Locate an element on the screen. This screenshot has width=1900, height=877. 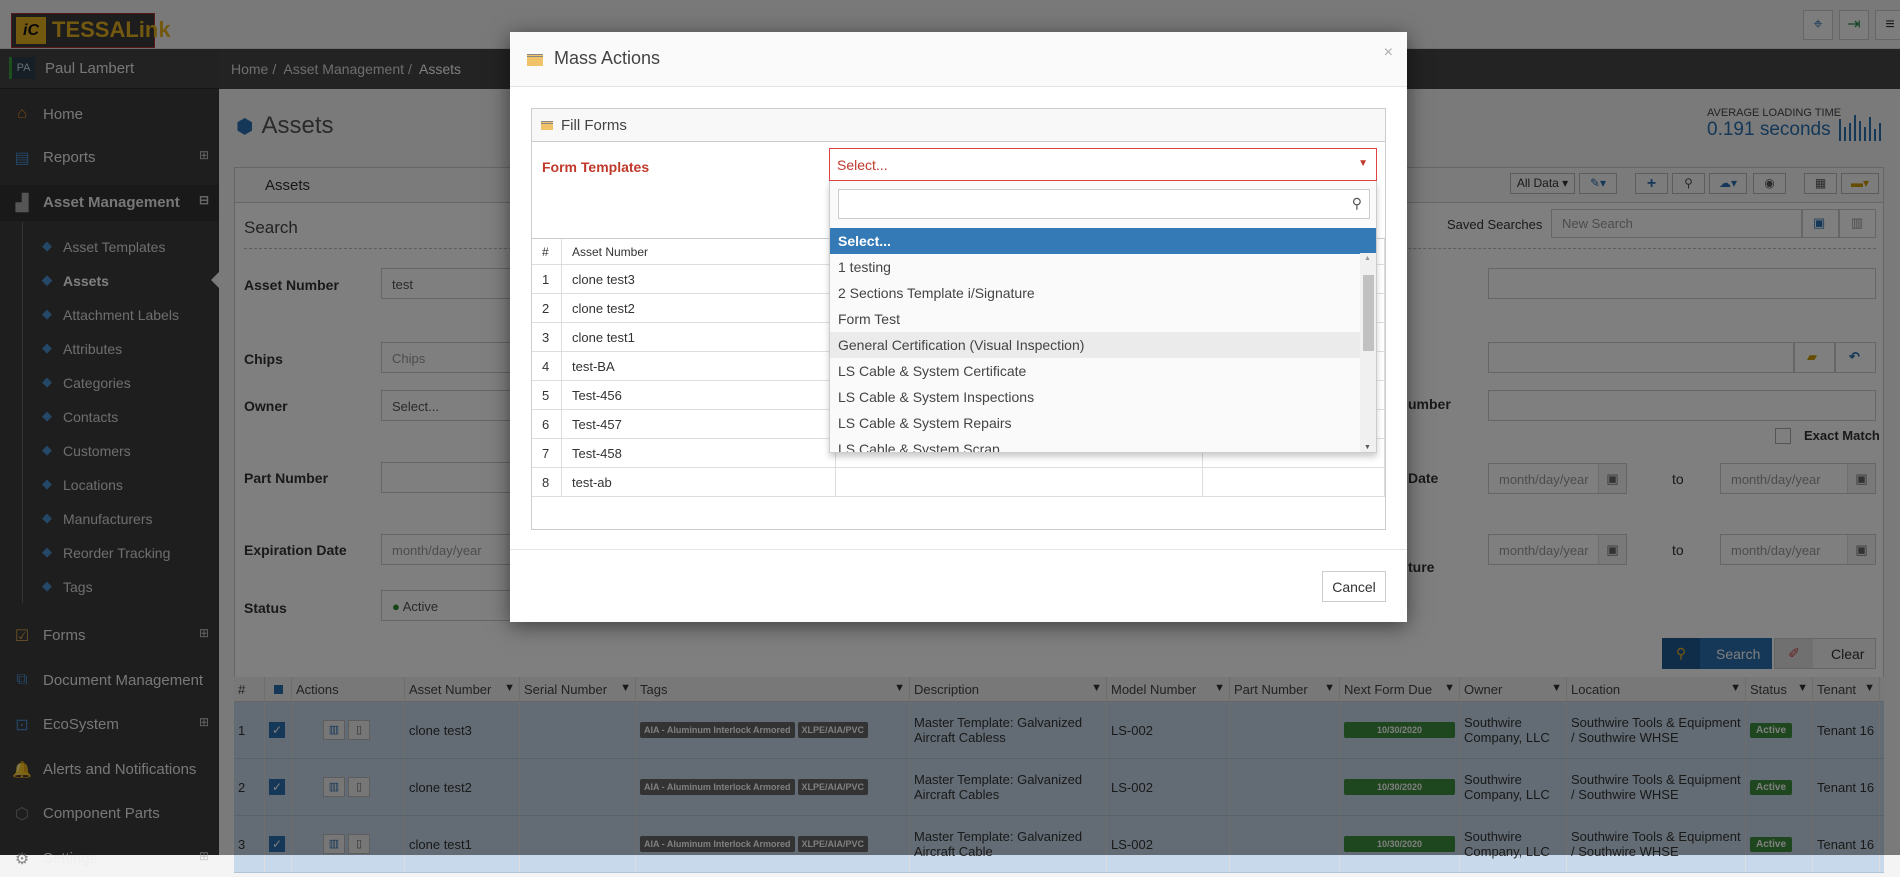
scrollbar-thumb is located at coordinates (1368, 313).